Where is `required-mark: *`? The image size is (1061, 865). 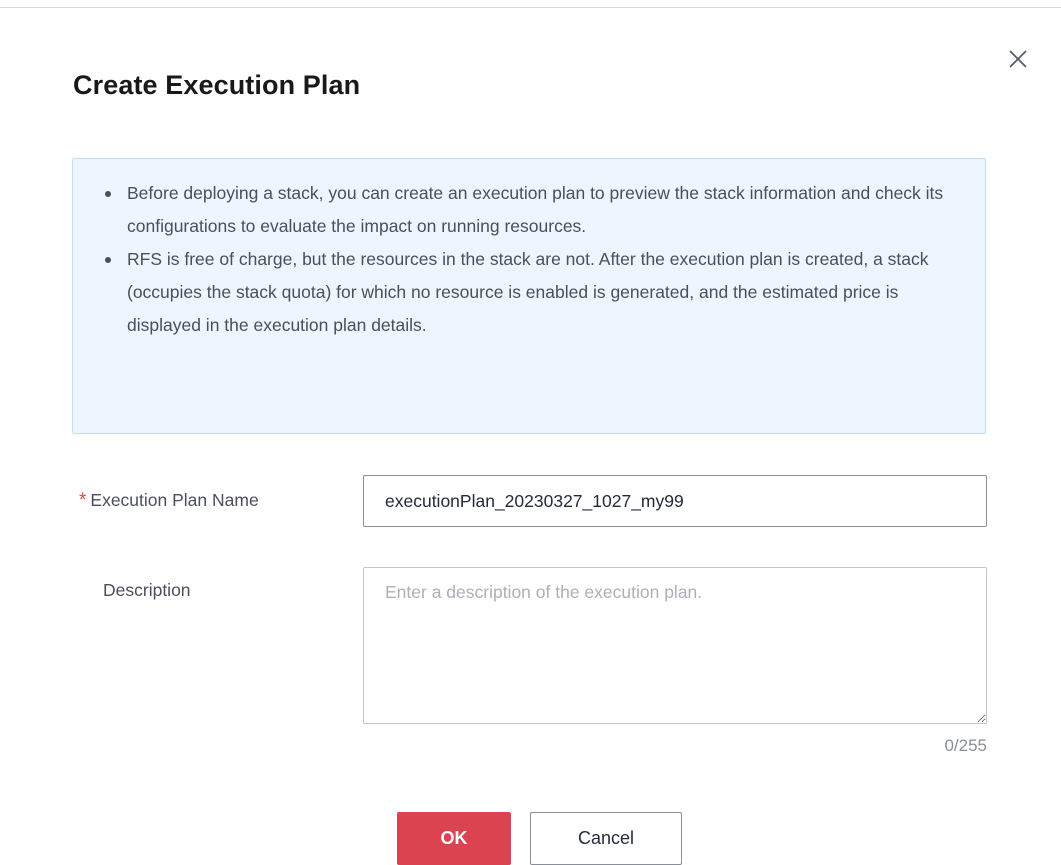
required-mark: * is located at coordinates (83, 500).